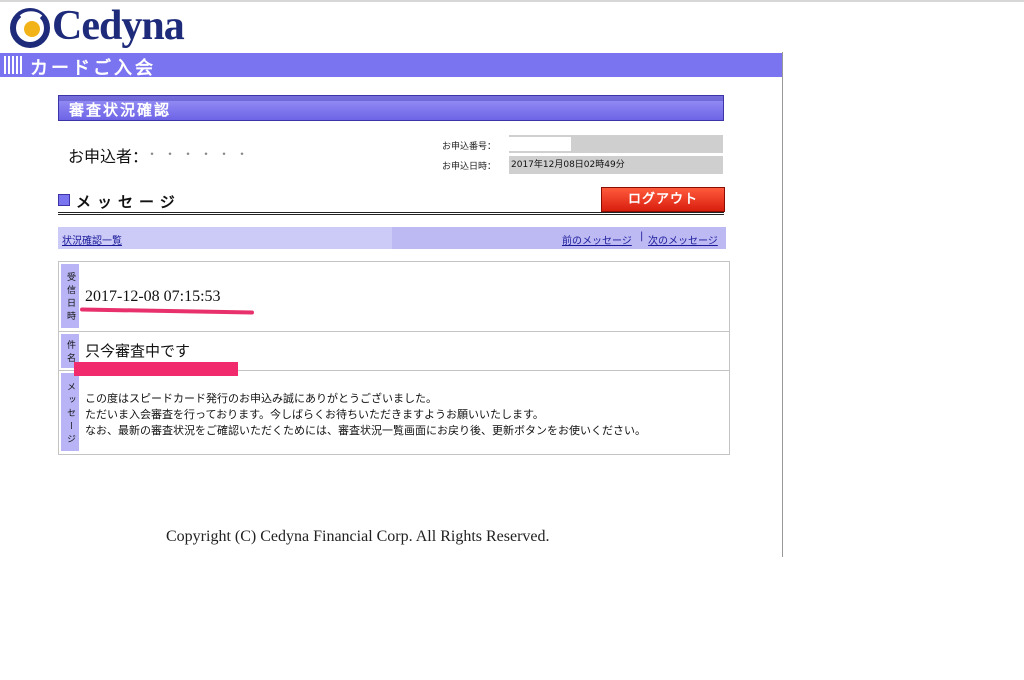 The height and width of the screenshot is (680, 1024). I want to click on applicant-name: お申込者： ・・・・・・, so click(161, 155).